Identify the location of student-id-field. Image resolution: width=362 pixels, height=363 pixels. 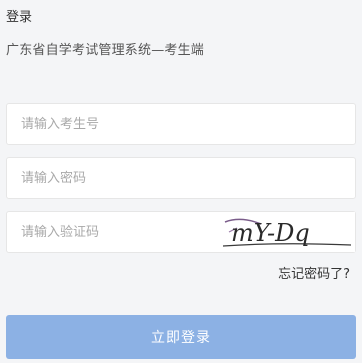
(181, 124).